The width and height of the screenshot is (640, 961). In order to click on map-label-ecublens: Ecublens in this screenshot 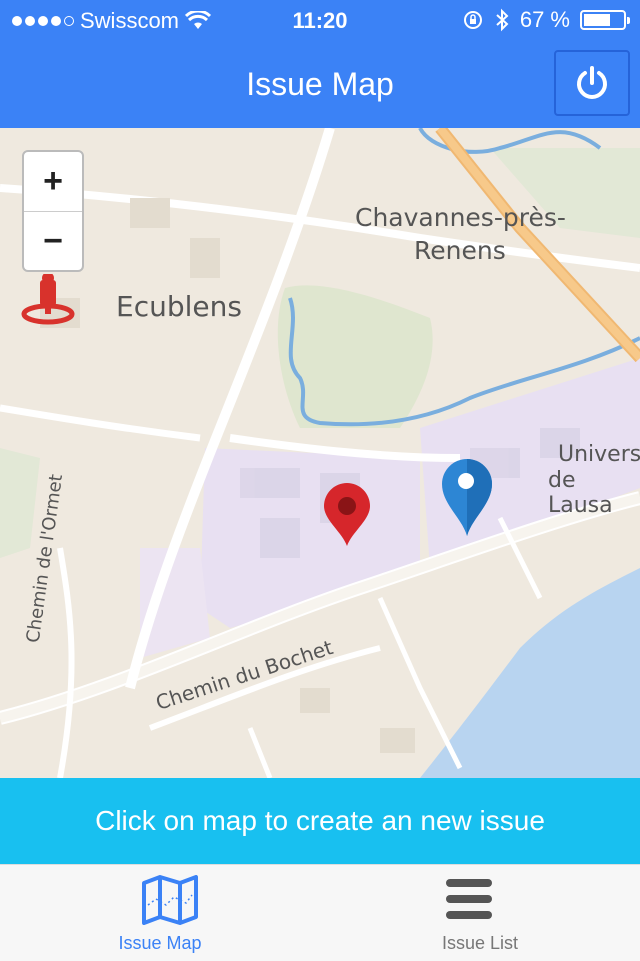, I will do `click(179, 306)`.